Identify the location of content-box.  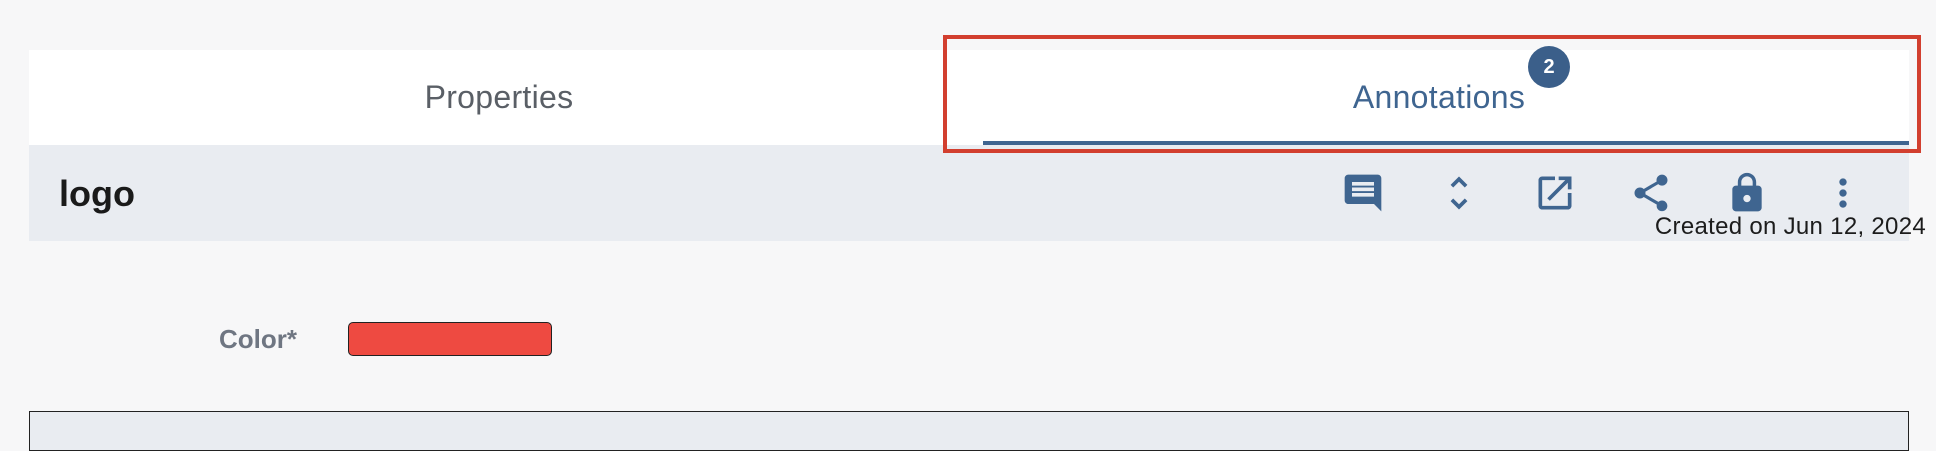
(969, 431).